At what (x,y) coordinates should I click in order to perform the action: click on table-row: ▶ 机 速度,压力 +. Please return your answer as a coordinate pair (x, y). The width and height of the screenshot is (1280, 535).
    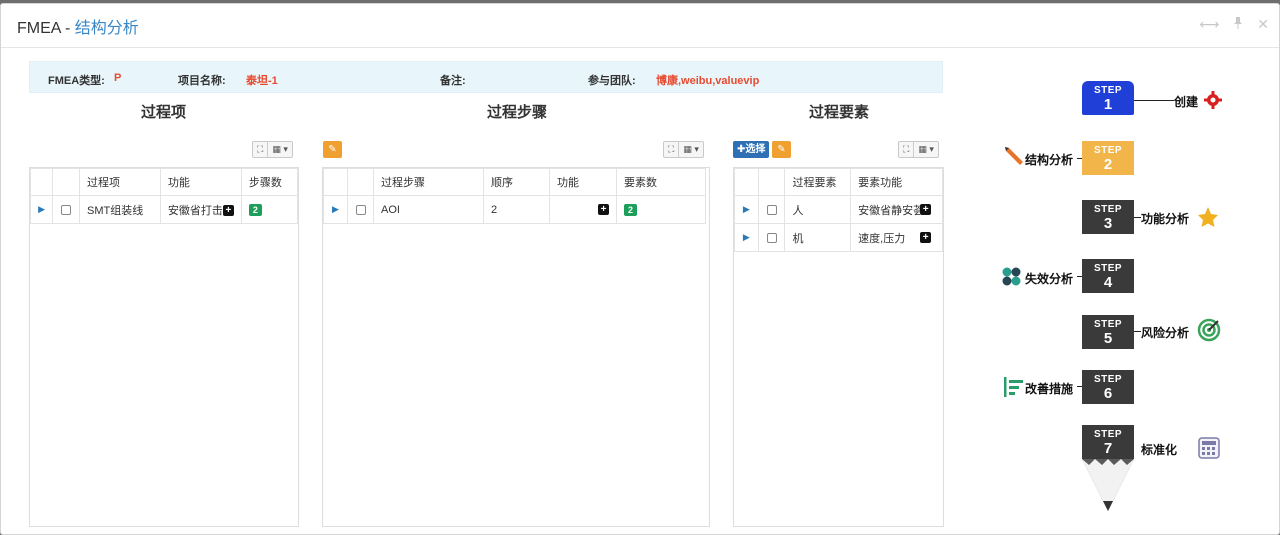
    Looking at the image, I should click on (838, 237).